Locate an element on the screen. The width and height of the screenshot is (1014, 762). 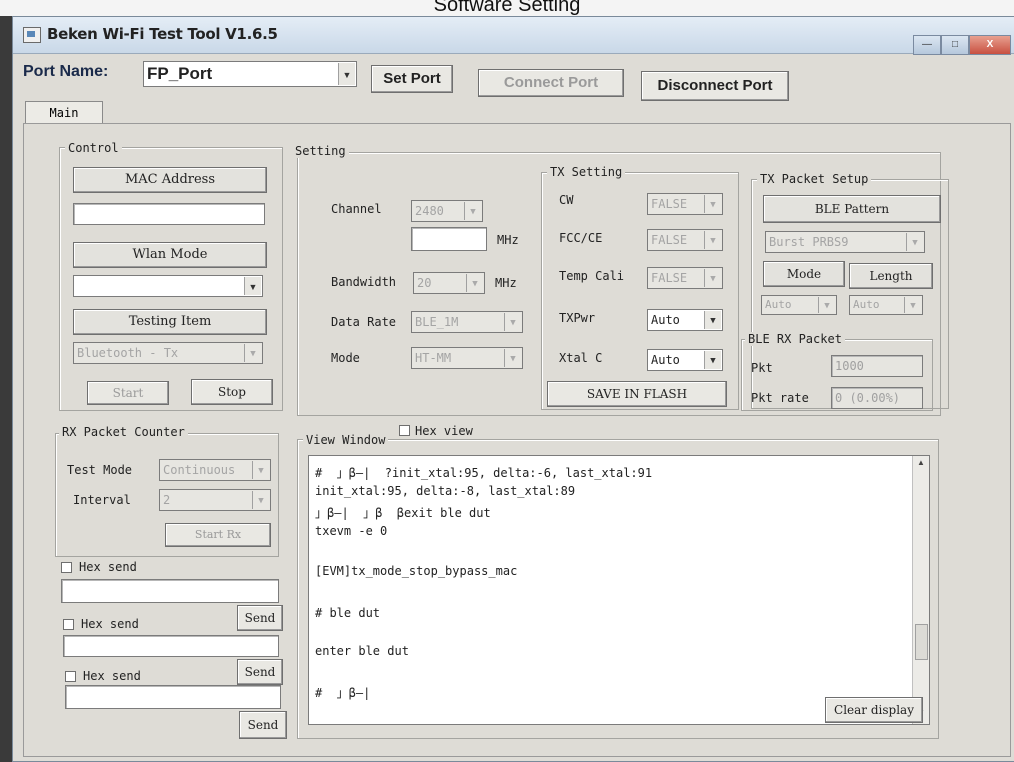
temp-cali-value: FALSE is located at coordinates (669, 278).